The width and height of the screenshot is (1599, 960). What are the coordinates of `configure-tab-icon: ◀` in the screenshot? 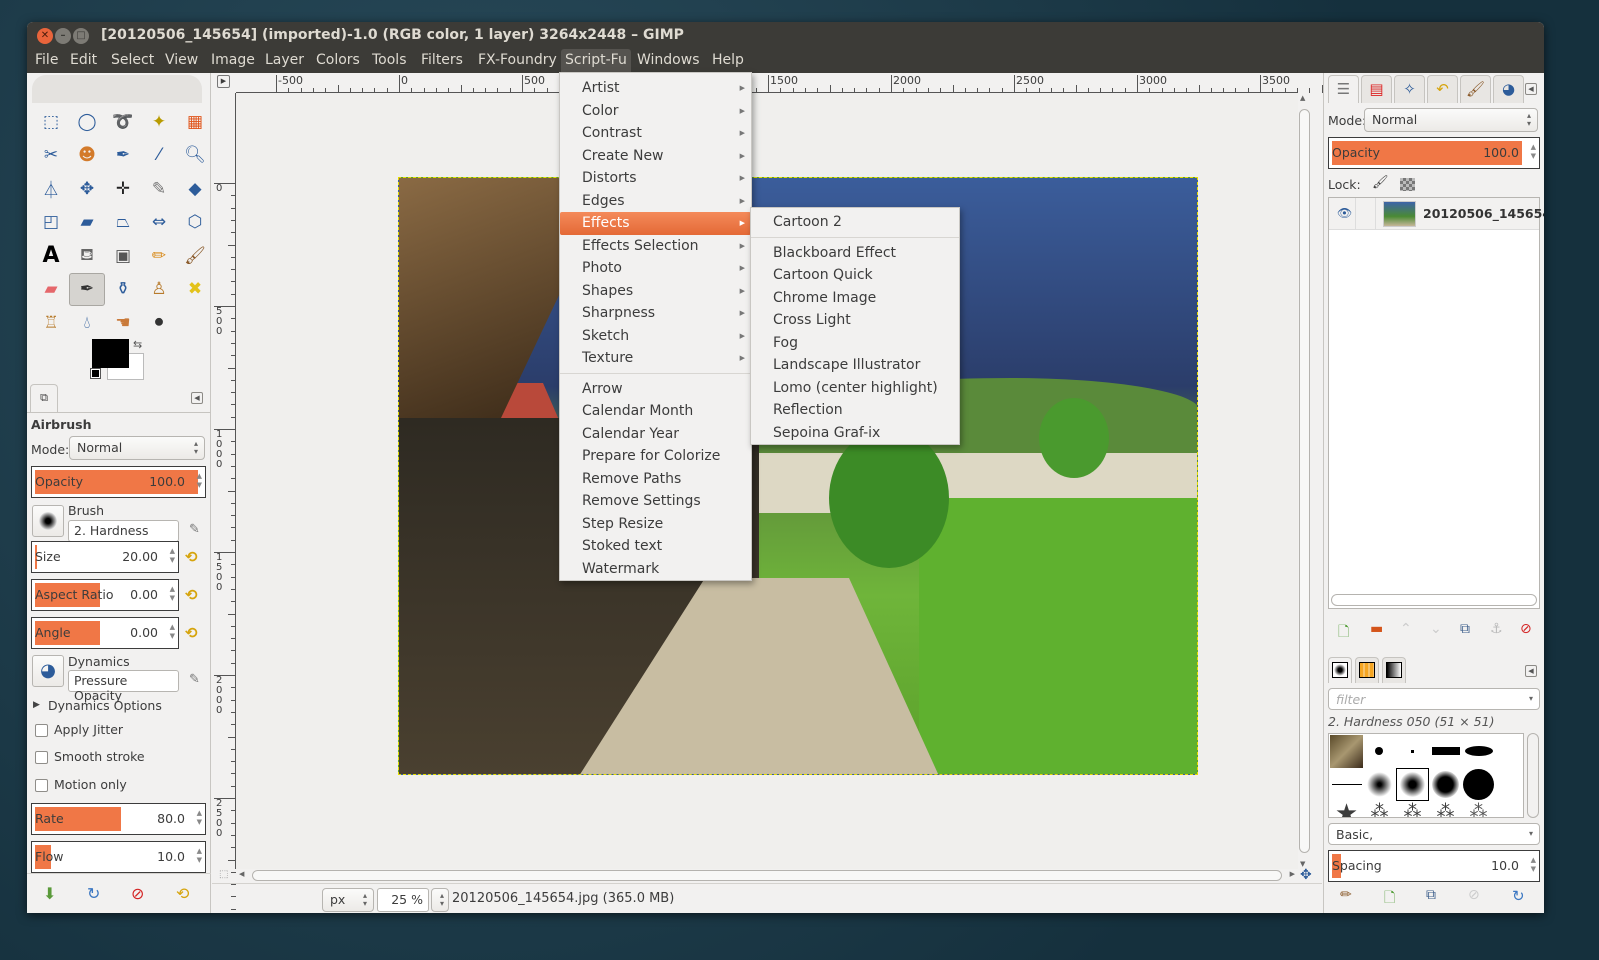 It's located at (197, 398).